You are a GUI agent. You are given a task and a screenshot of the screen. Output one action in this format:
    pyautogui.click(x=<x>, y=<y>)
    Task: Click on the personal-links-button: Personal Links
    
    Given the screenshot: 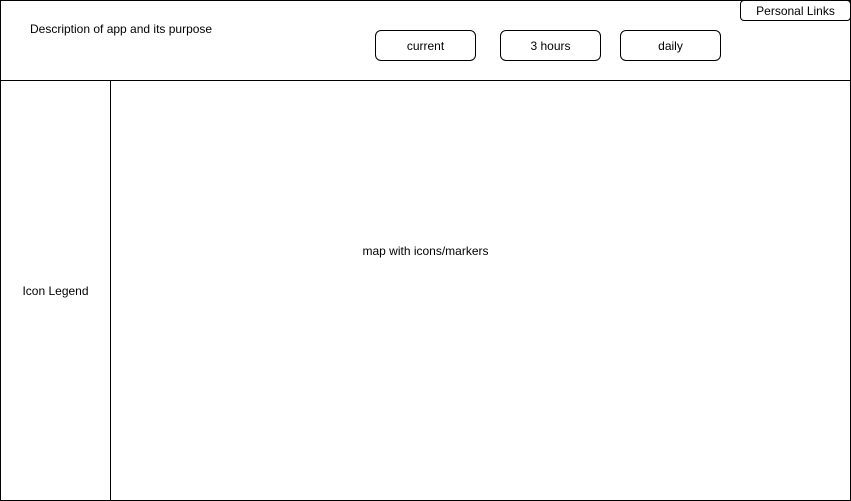 What is the action you would take?
    pyautogui.click(x=795, y=10)
    